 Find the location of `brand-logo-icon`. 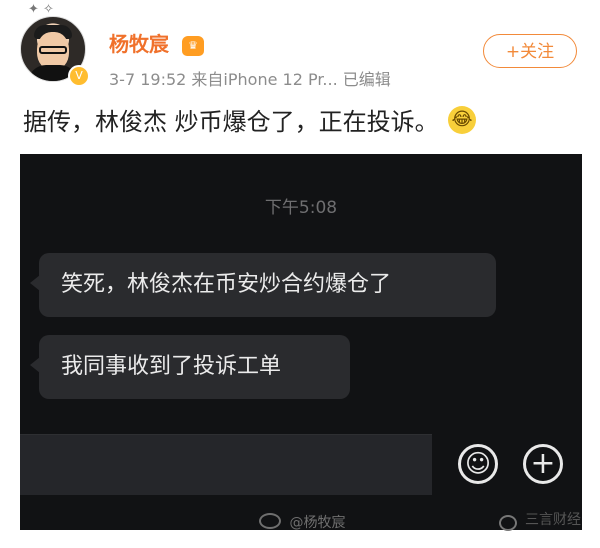

brand-logo-icon is located at coordinates (508, 523).